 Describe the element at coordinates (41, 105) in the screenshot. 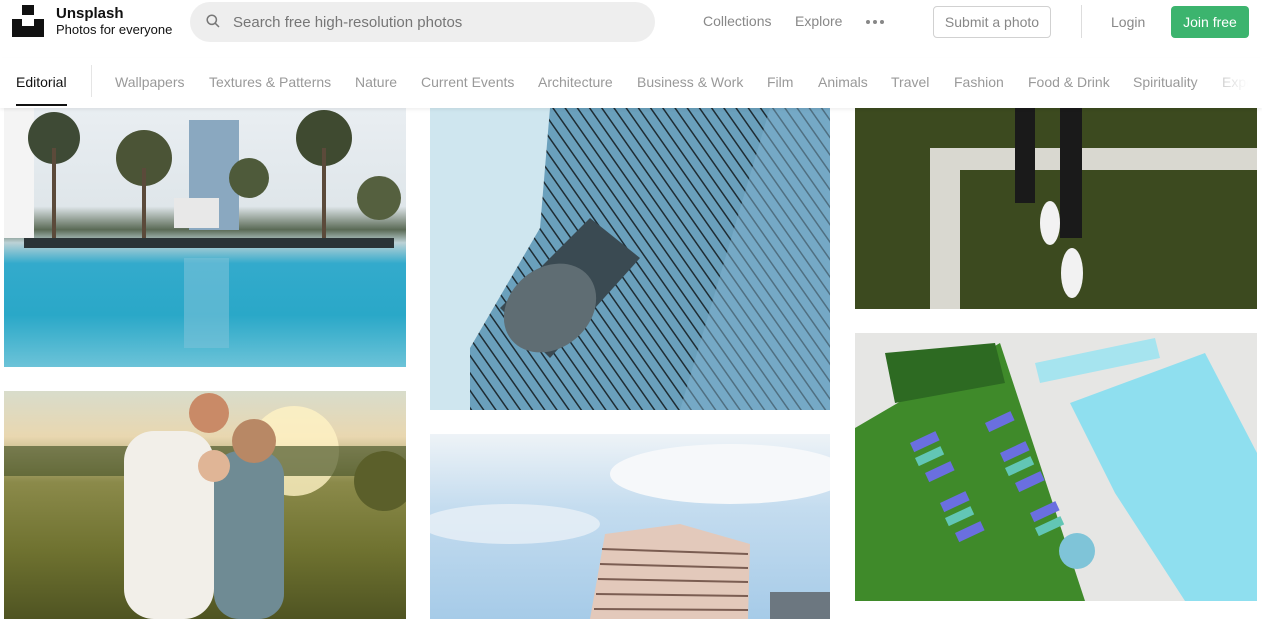

I see `active-underline` at that location.